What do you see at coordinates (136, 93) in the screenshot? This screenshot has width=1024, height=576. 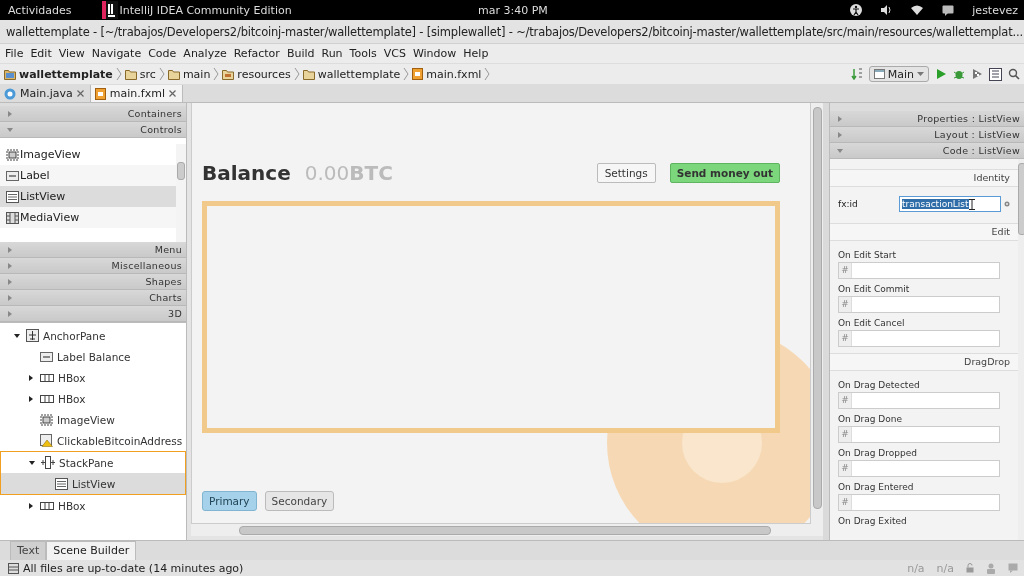 I see `editor-tab: main.fxml` at bounding box center [136, 93].